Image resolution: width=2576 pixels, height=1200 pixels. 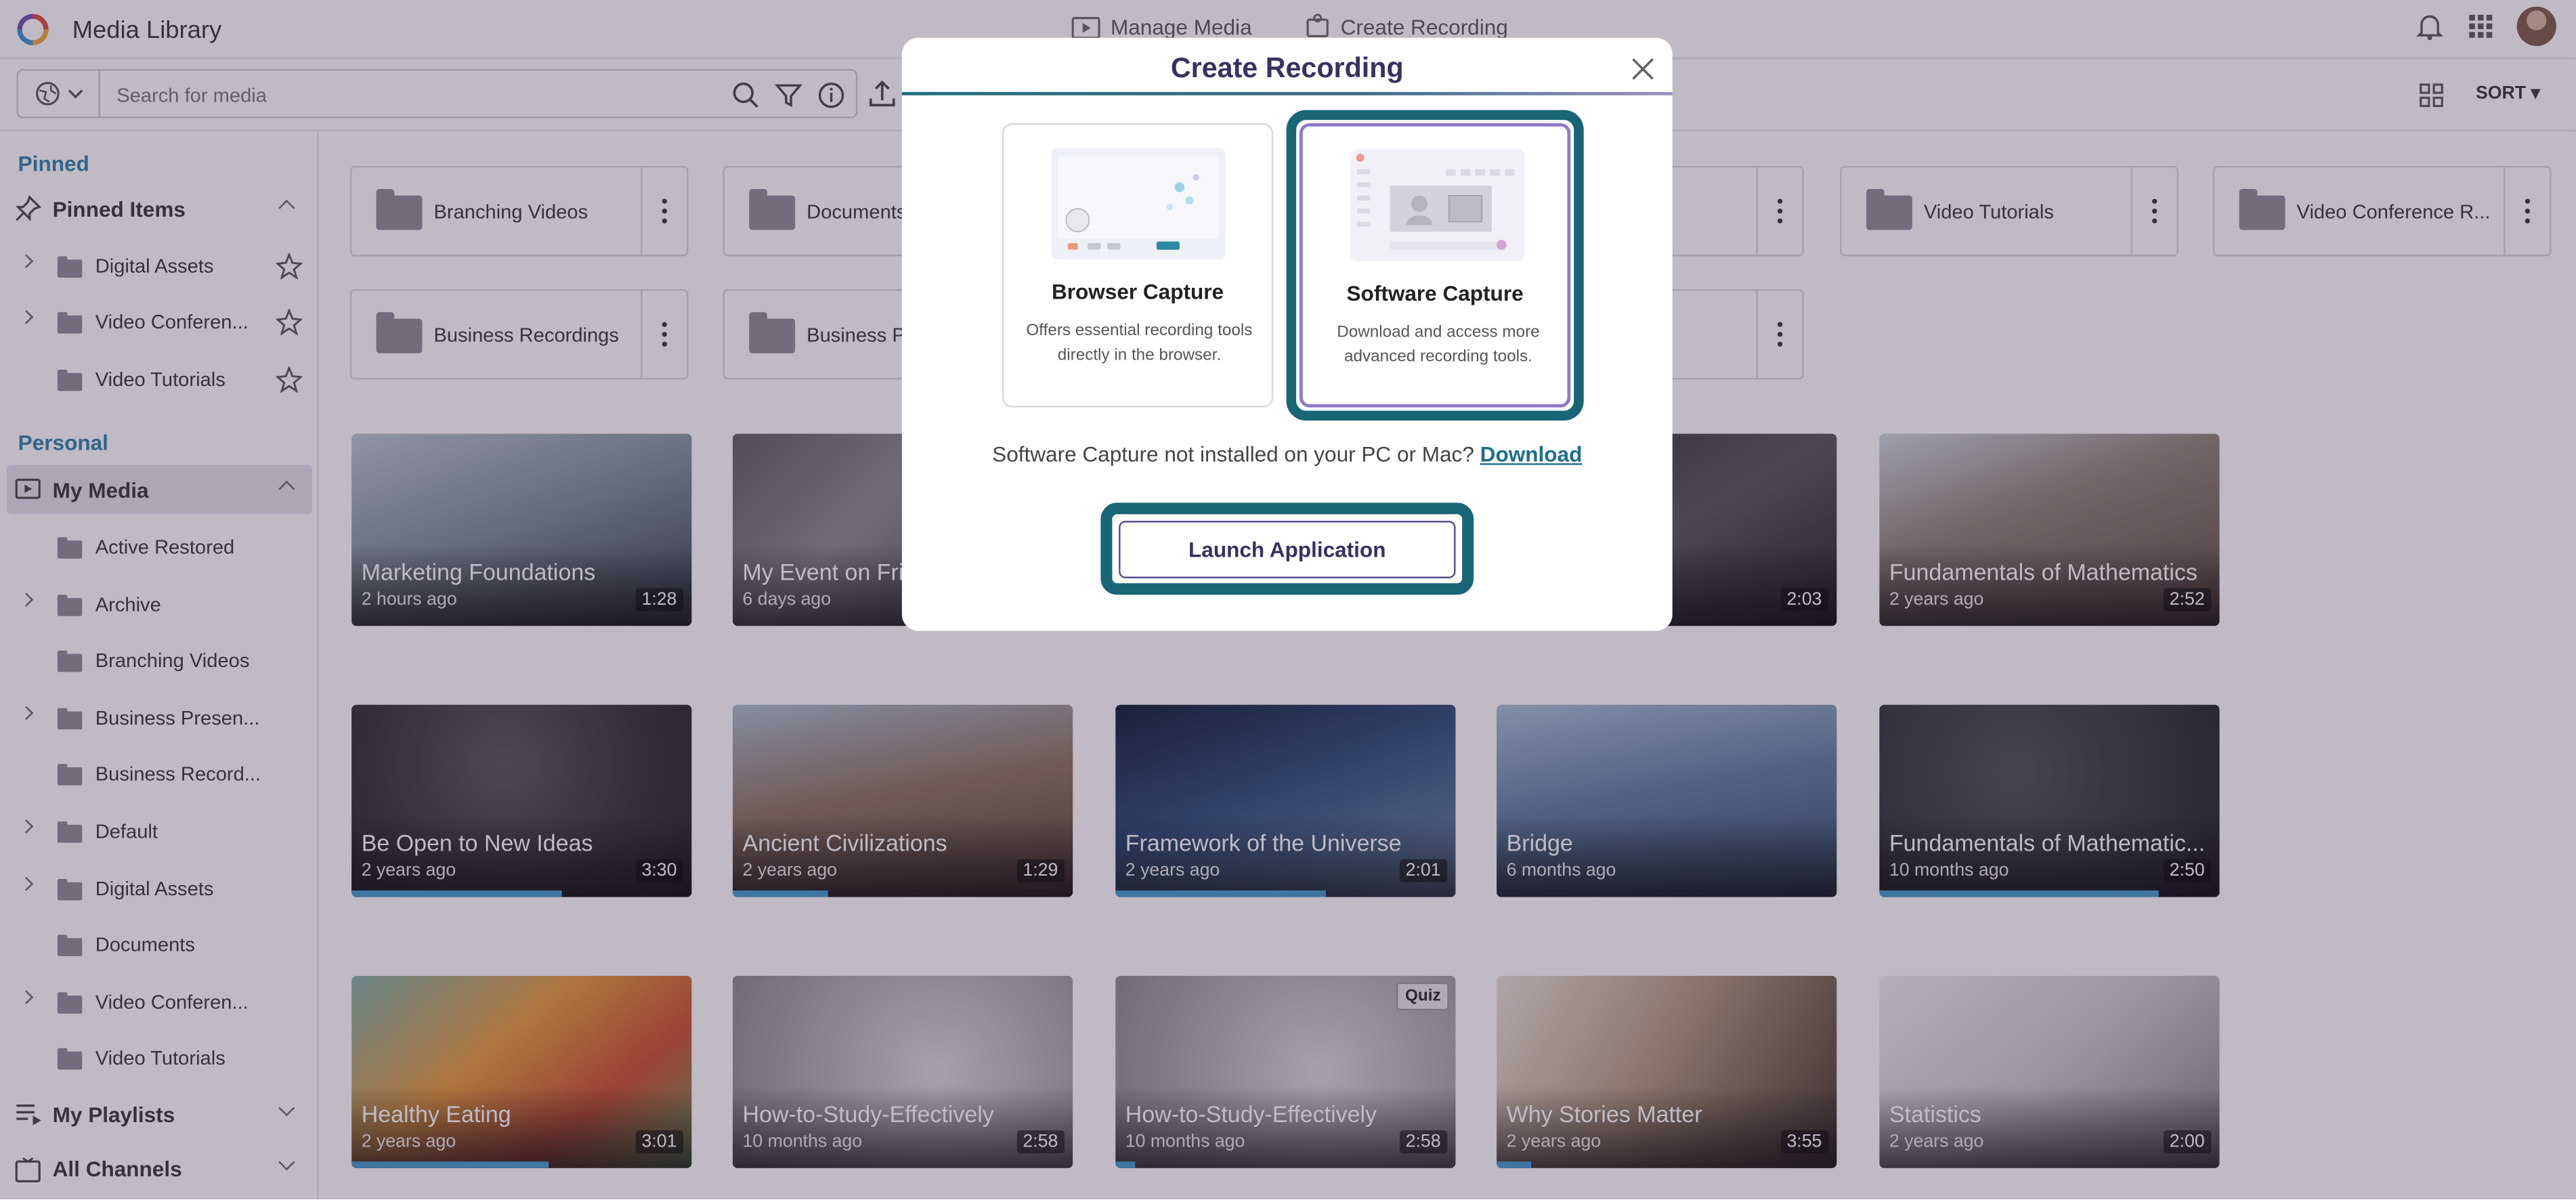 I want to click on dialog-title: Create Recording, so click(x=1287, y=68).